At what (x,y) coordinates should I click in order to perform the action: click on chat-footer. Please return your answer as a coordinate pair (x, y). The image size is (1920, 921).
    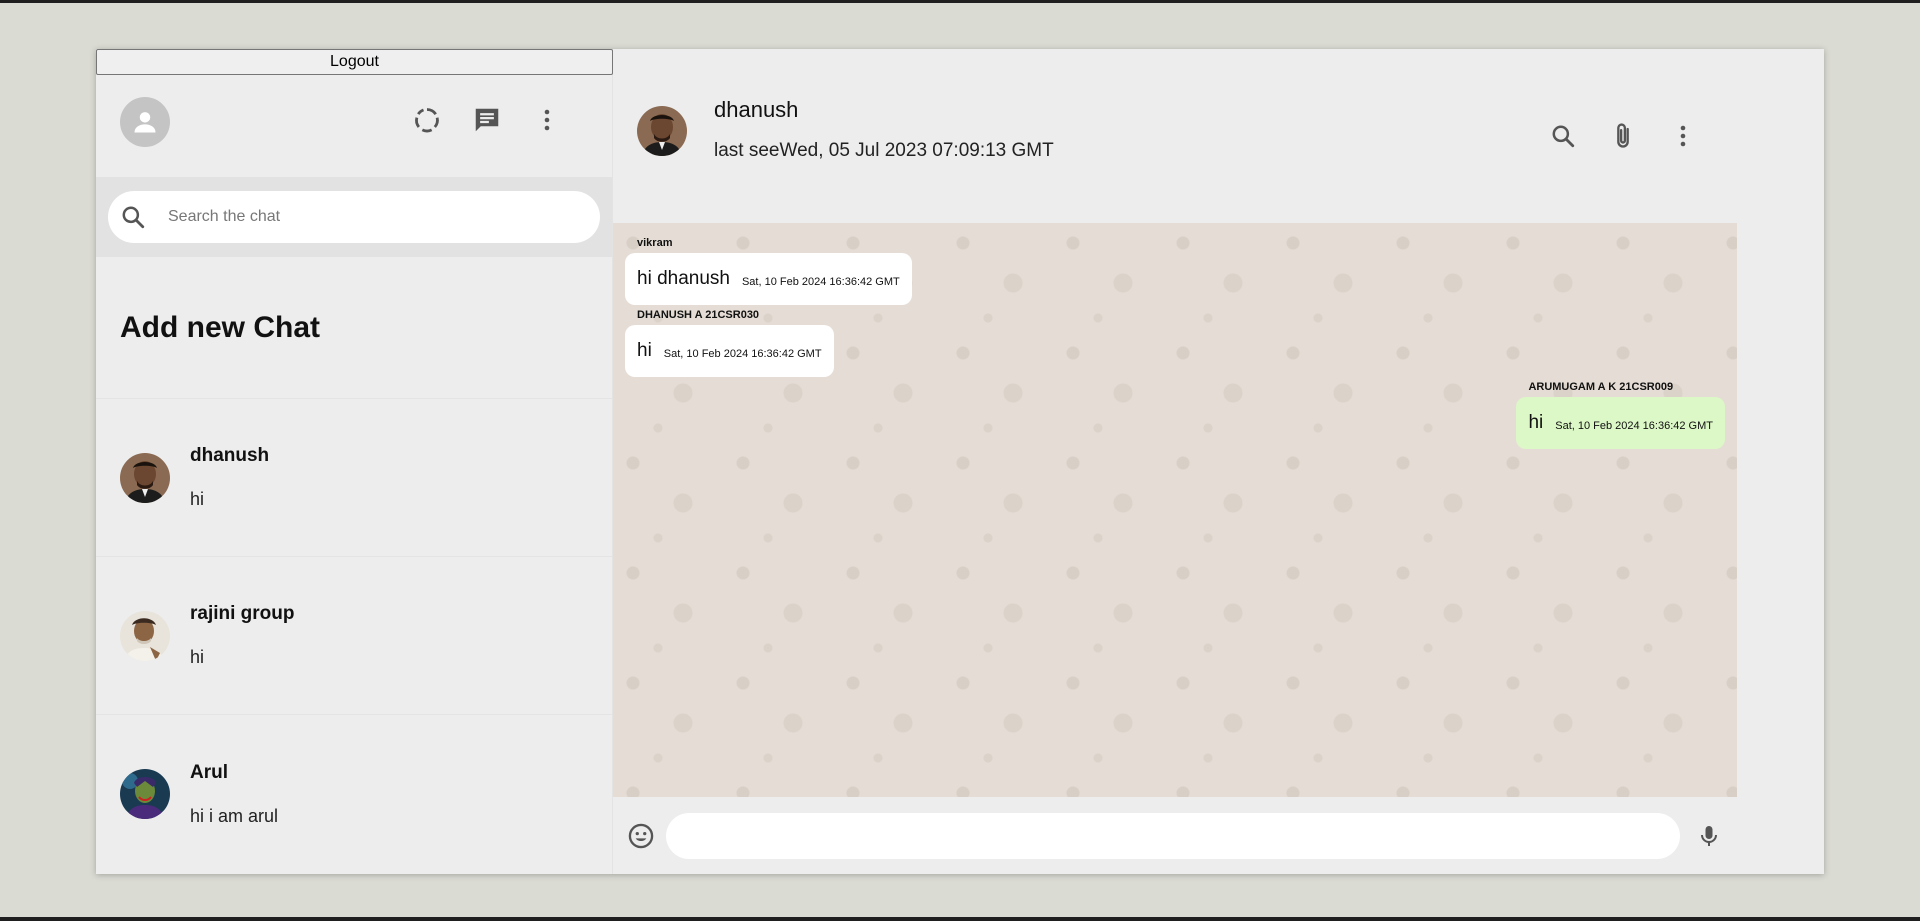
    Looking at the image, I should click on (1175, 835).